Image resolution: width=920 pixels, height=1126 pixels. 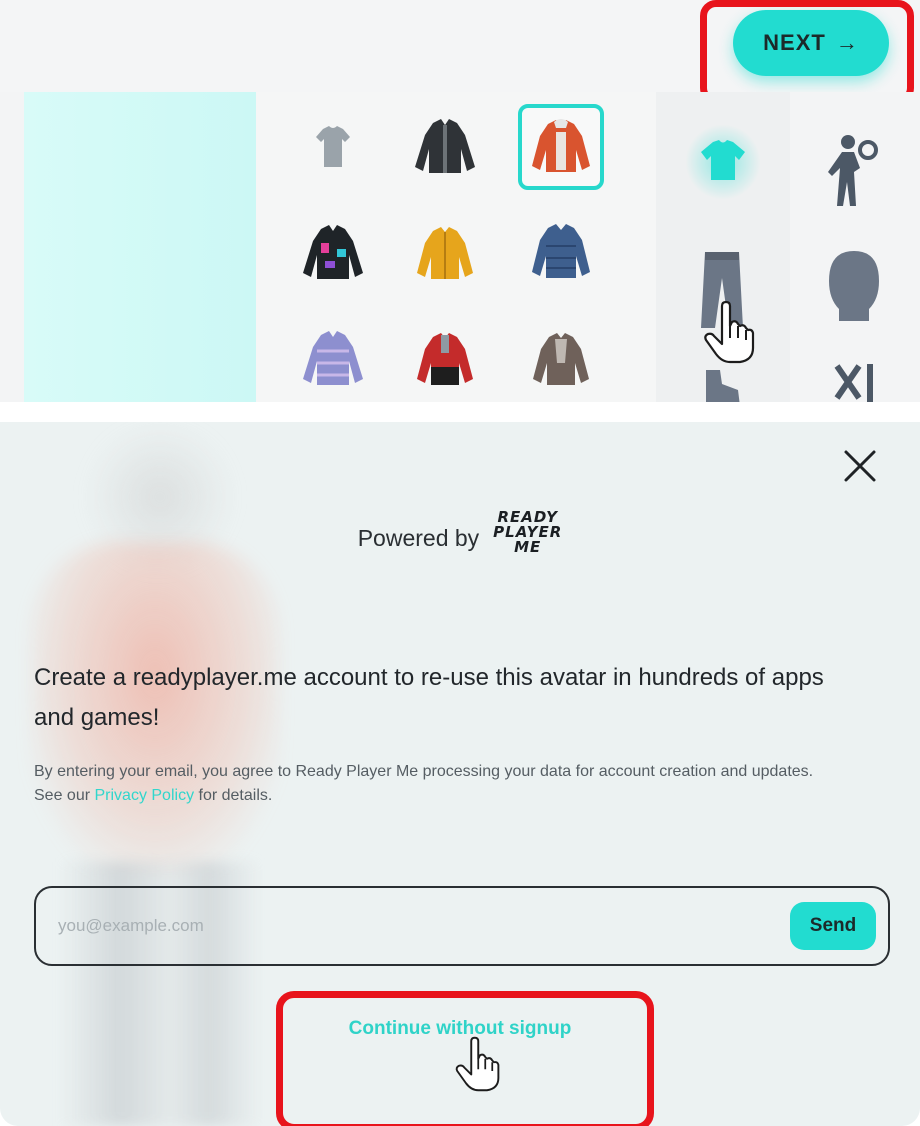 What do you see at coordinates (333, 253) in the screenshot?
I see `outfit-item-colorful-black-jacket` at bounding box center [333, 253].